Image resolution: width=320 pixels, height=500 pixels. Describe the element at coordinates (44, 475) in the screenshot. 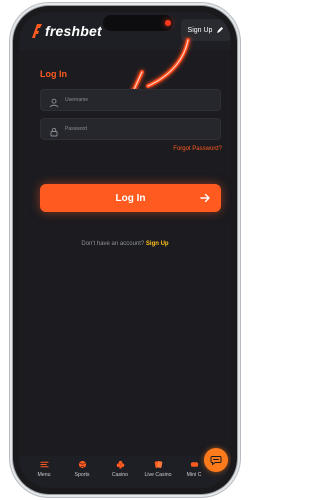

I see `nav-label-menu: Menu` at that location.